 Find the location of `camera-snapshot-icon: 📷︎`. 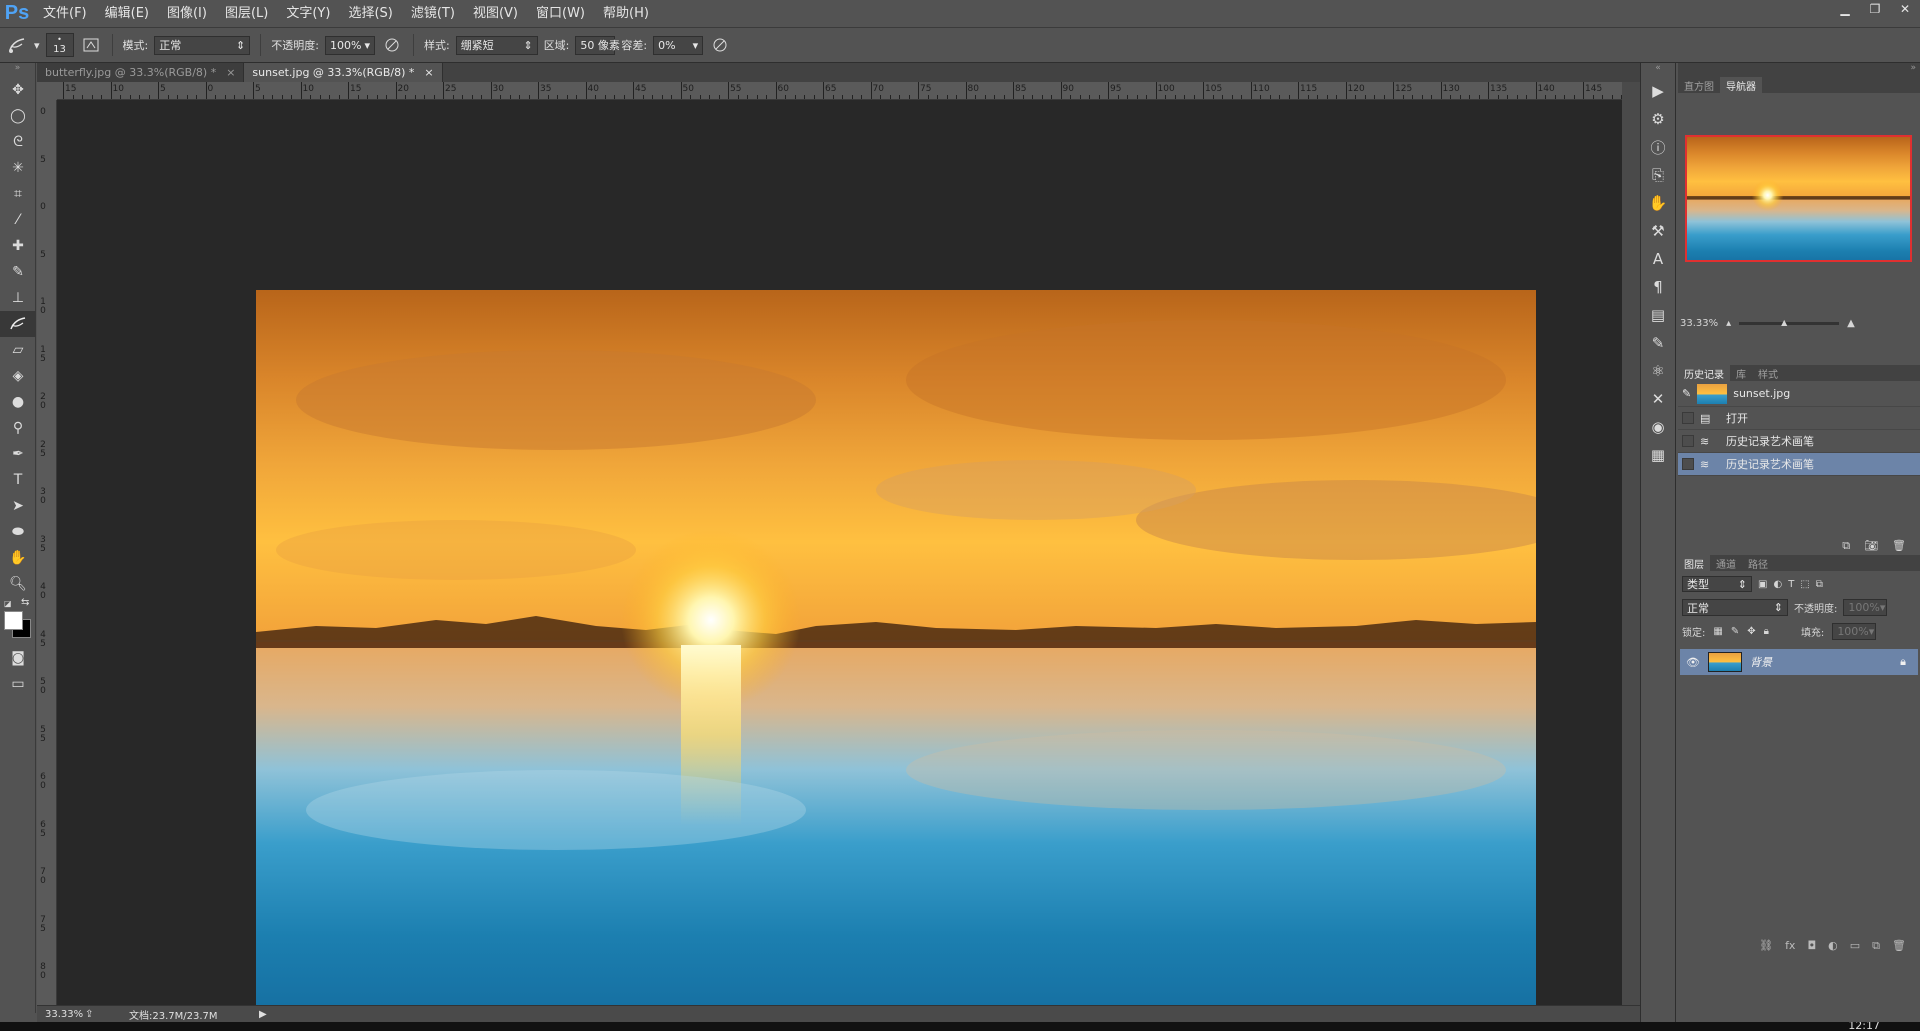

camera-snapshot-icon: 📷︎ is located at coordinates (1871, 547).